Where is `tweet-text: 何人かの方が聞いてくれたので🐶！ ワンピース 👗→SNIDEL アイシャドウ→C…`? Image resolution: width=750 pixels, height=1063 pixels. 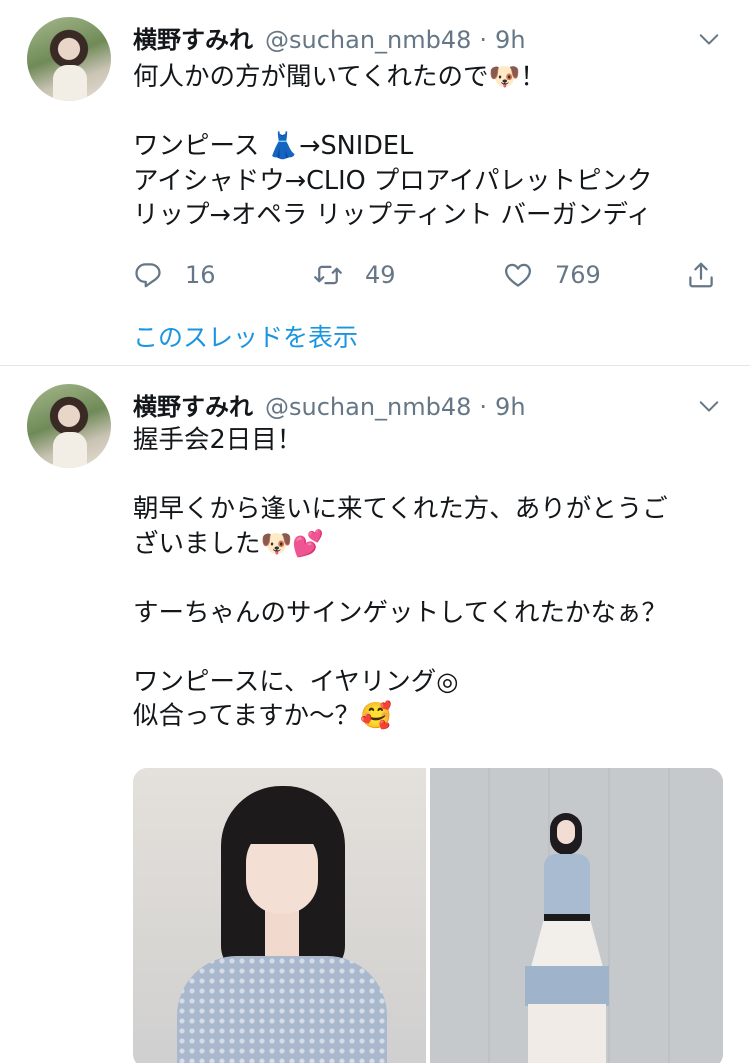 tweet-text: 何人かの方が聞いてくれたので🐶！ ワンピース 👗→SNIDEL アイシャドウ→C… is located at coordinates (393, 146).